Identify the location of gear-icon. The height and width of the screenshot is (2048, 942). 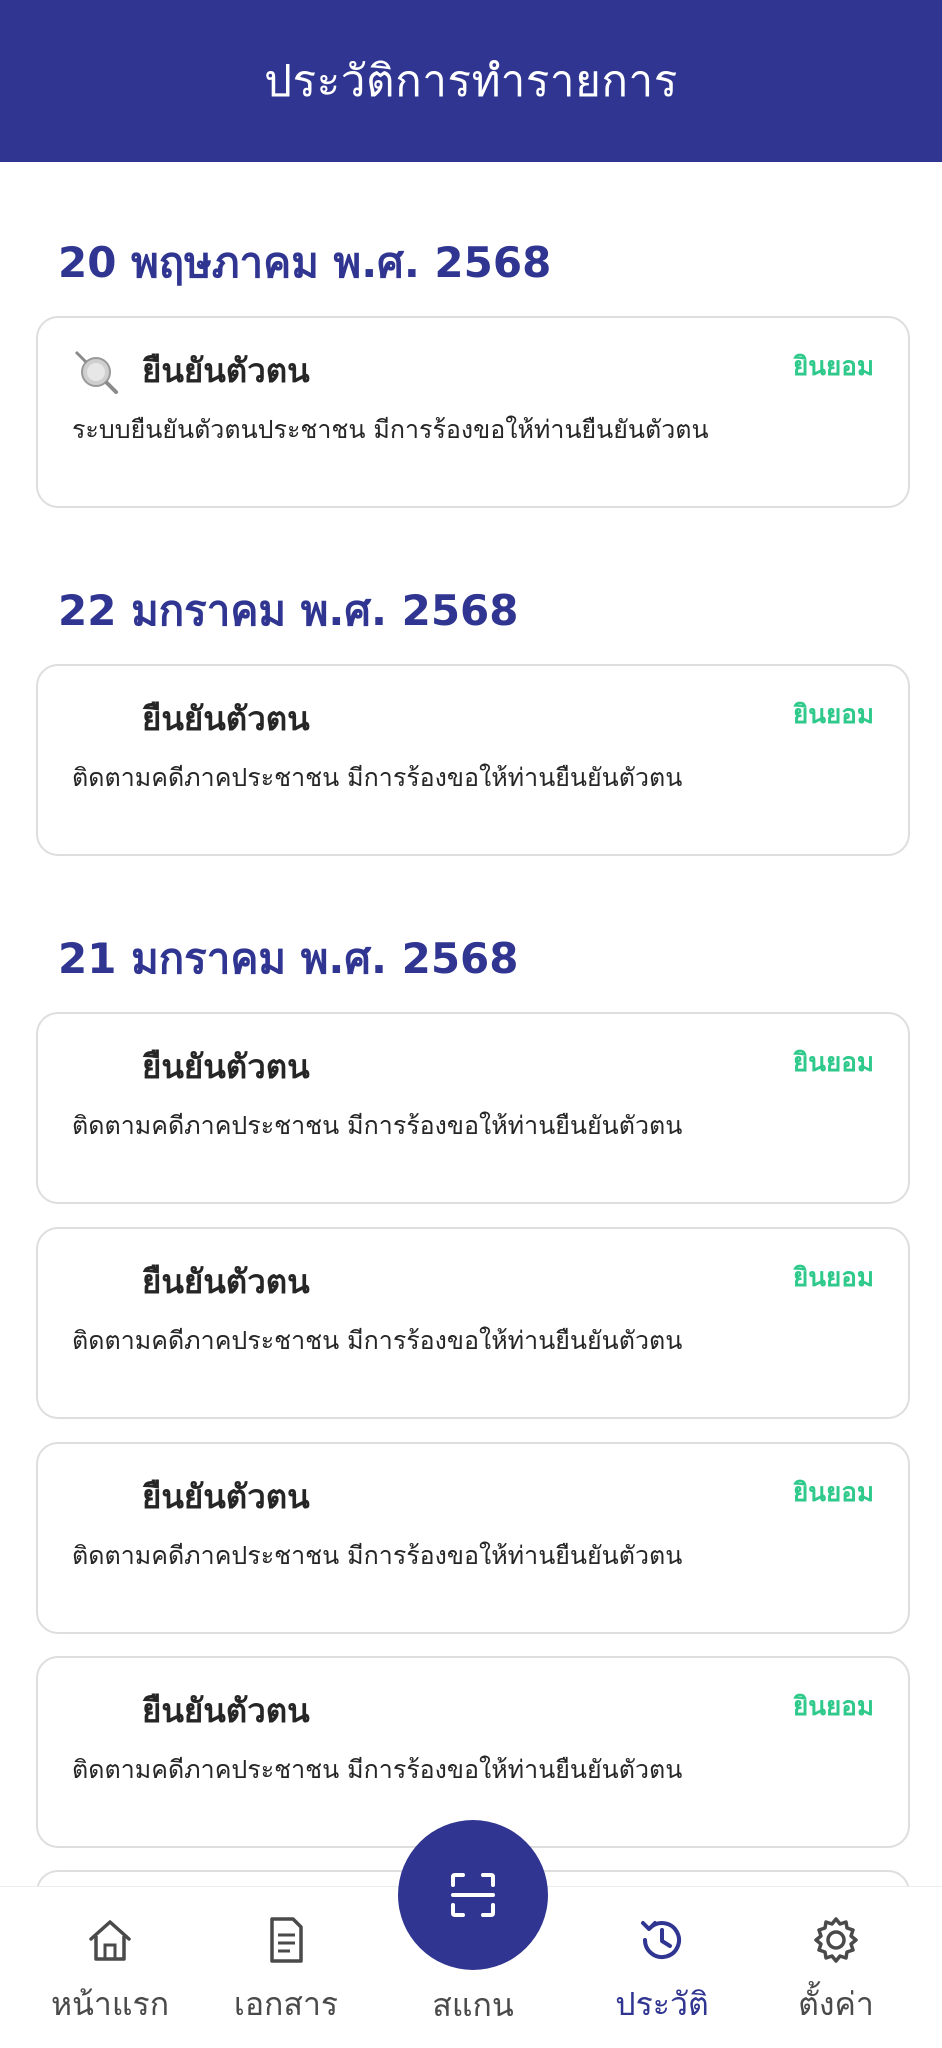
(836, 1940).